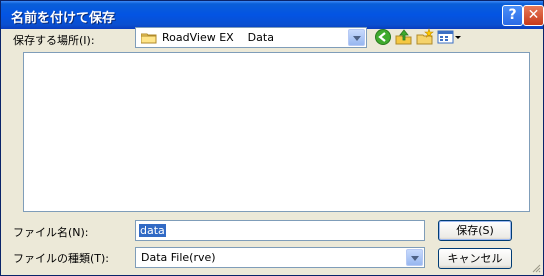 The height and width of the screenshot is (276, 544). What do you see at coordinates (425, 37) in the screenshot?
I see `new-folder-icon` at bounding box center [425, 37].